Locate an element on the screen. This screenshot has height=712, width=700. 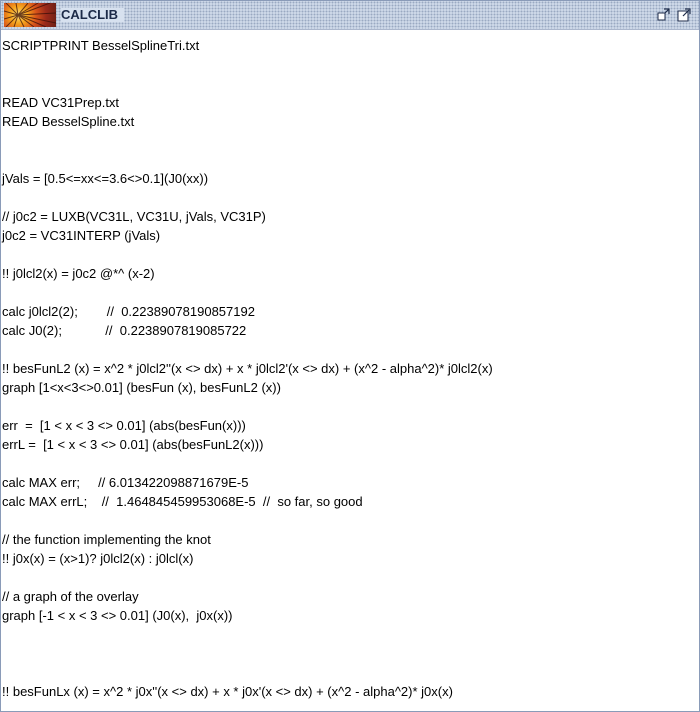
script-line: j0c2 = VC31INTERP (jVals) is located at coordinates (81, 235).